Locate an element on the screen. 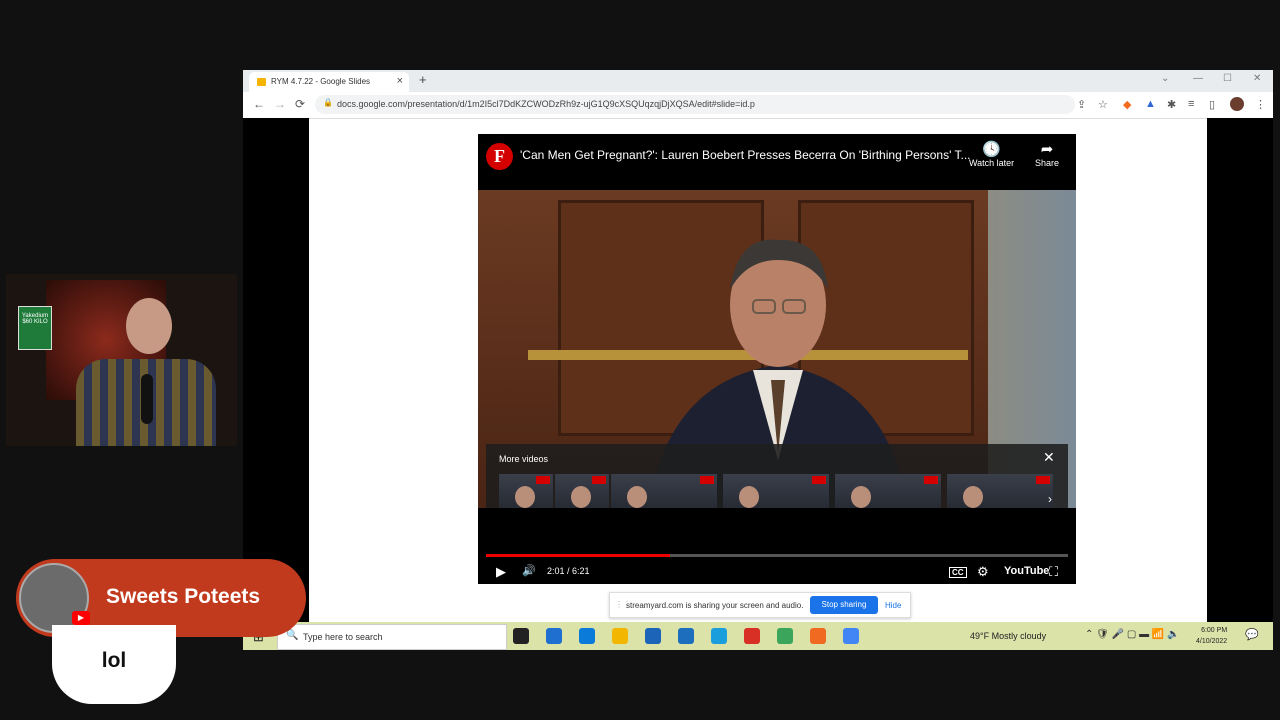  tab-google-slides: RYM 4.7.22 - Google Slides × is located at coordinates (329, 82).